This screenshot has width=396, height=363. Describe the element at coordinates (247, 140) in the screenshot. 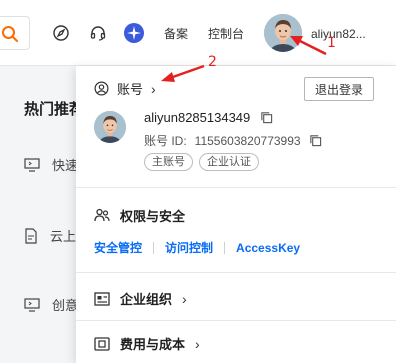

I see `account-id-value: 1155603820773993` at that location.